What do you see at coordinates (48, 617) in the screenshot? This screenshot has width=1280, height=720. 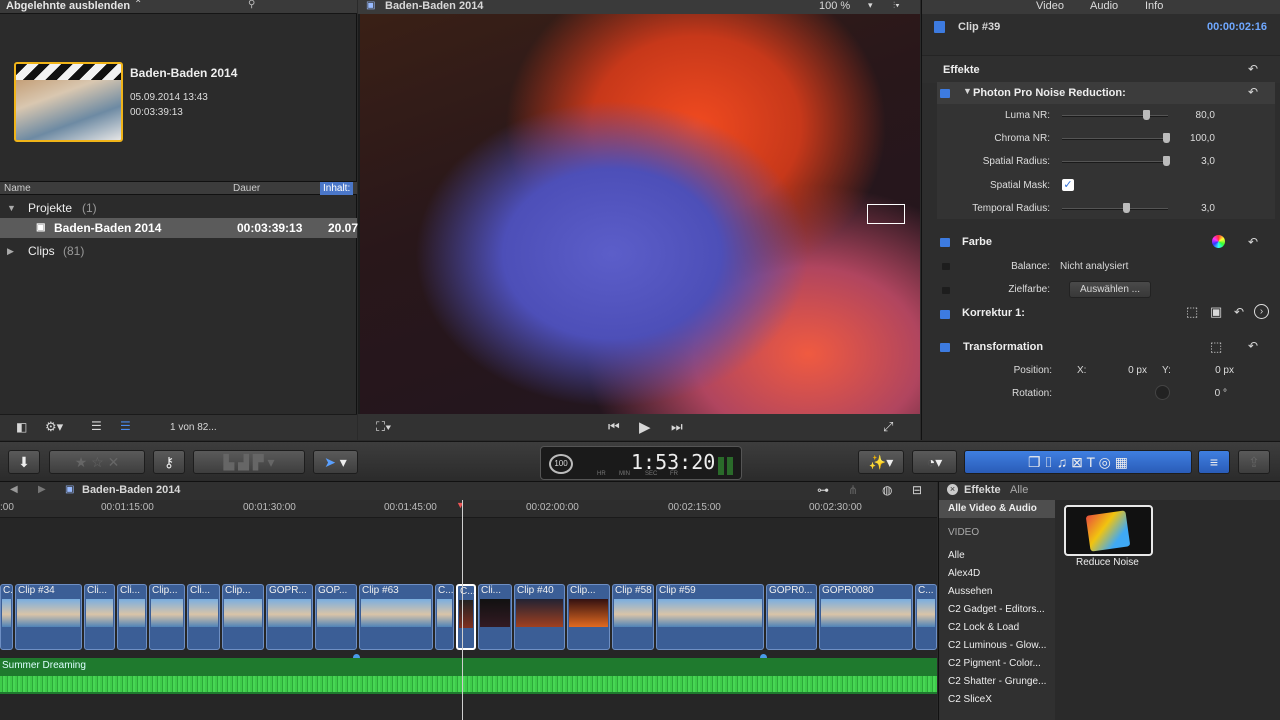 I see `timeline-clip: Clip #34` at bounding box center [48, 617].